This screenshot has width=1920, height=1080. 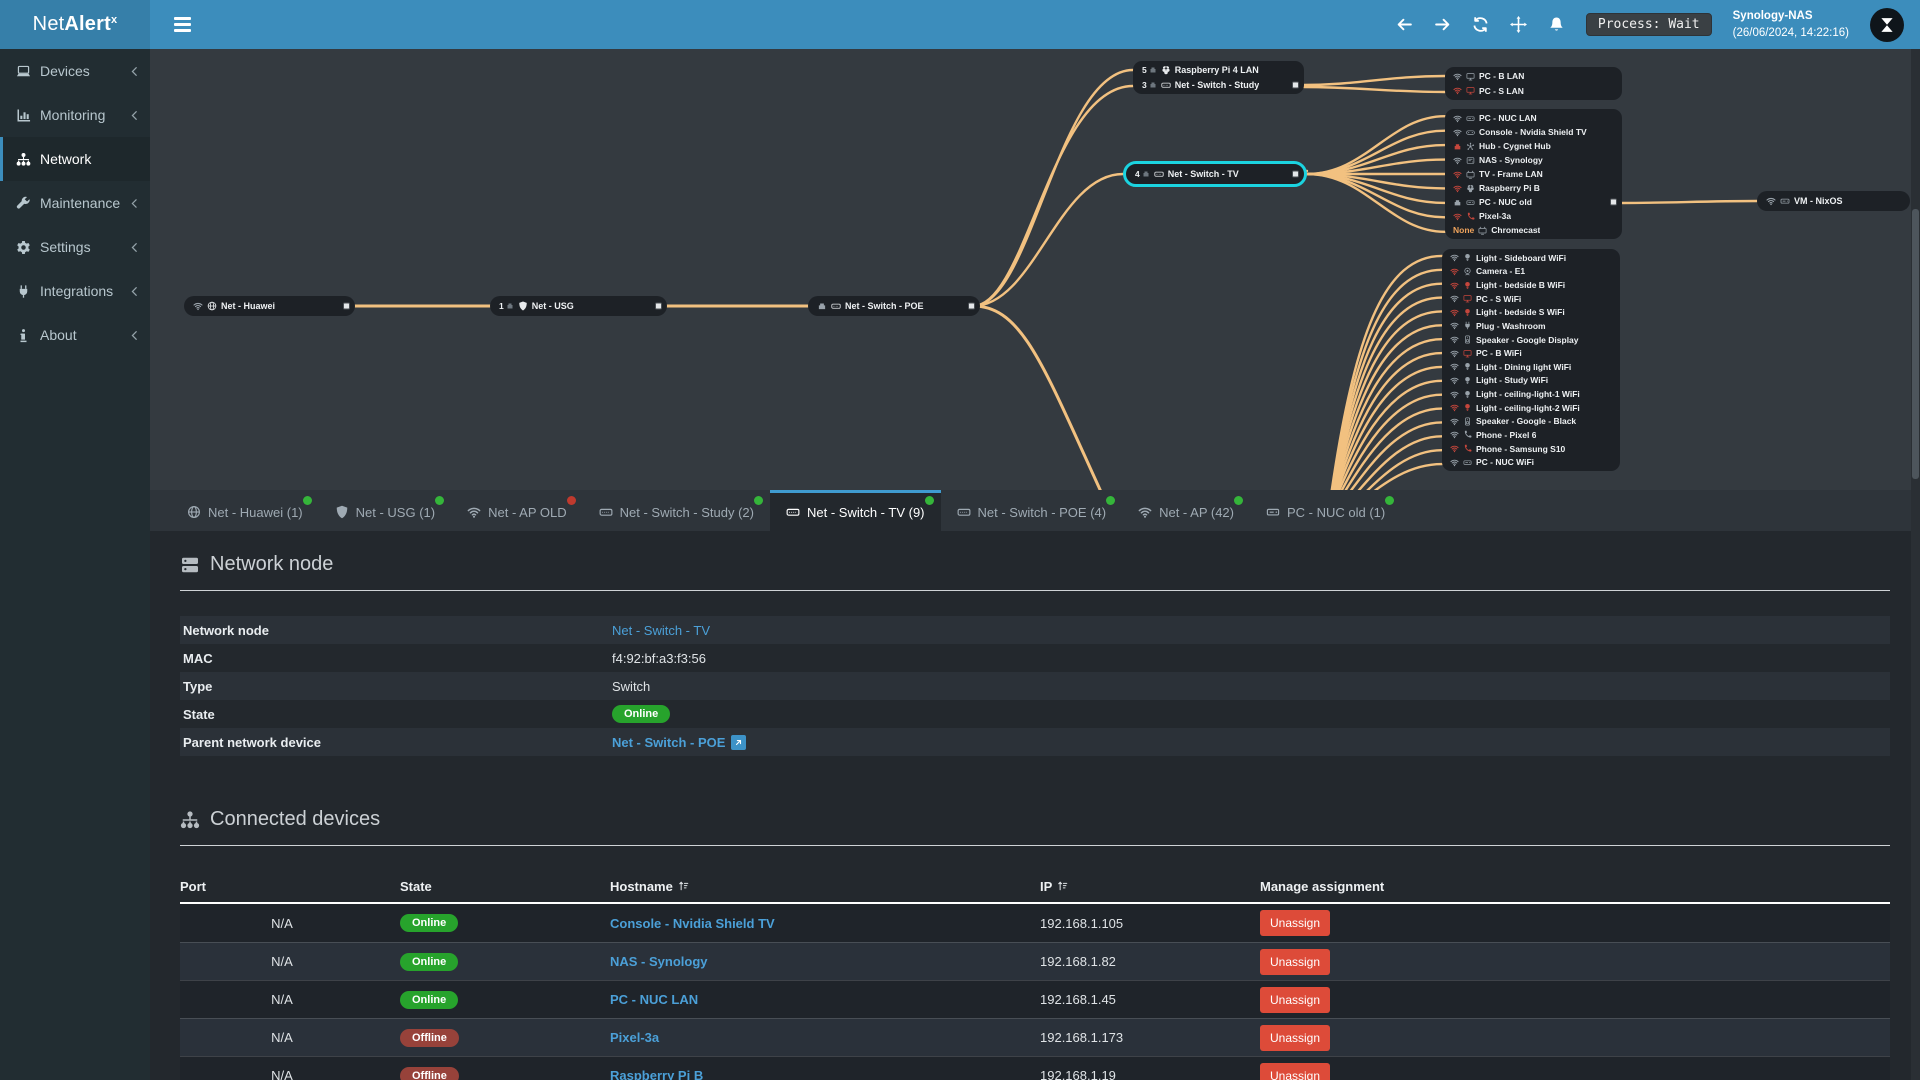 I want to click on detail-value-text: Net - Switch - POE, so click(x=668, y=742).